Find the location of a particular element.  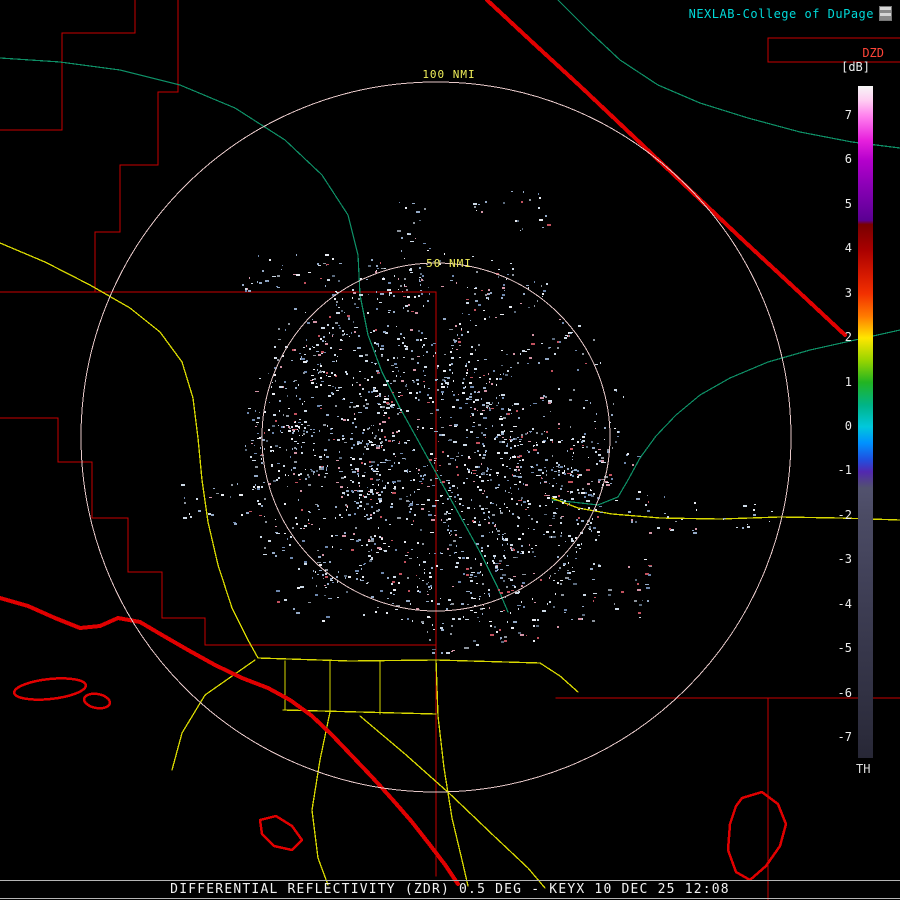

colorbar-threshold-label: TH is located at coordinates (863, 769).